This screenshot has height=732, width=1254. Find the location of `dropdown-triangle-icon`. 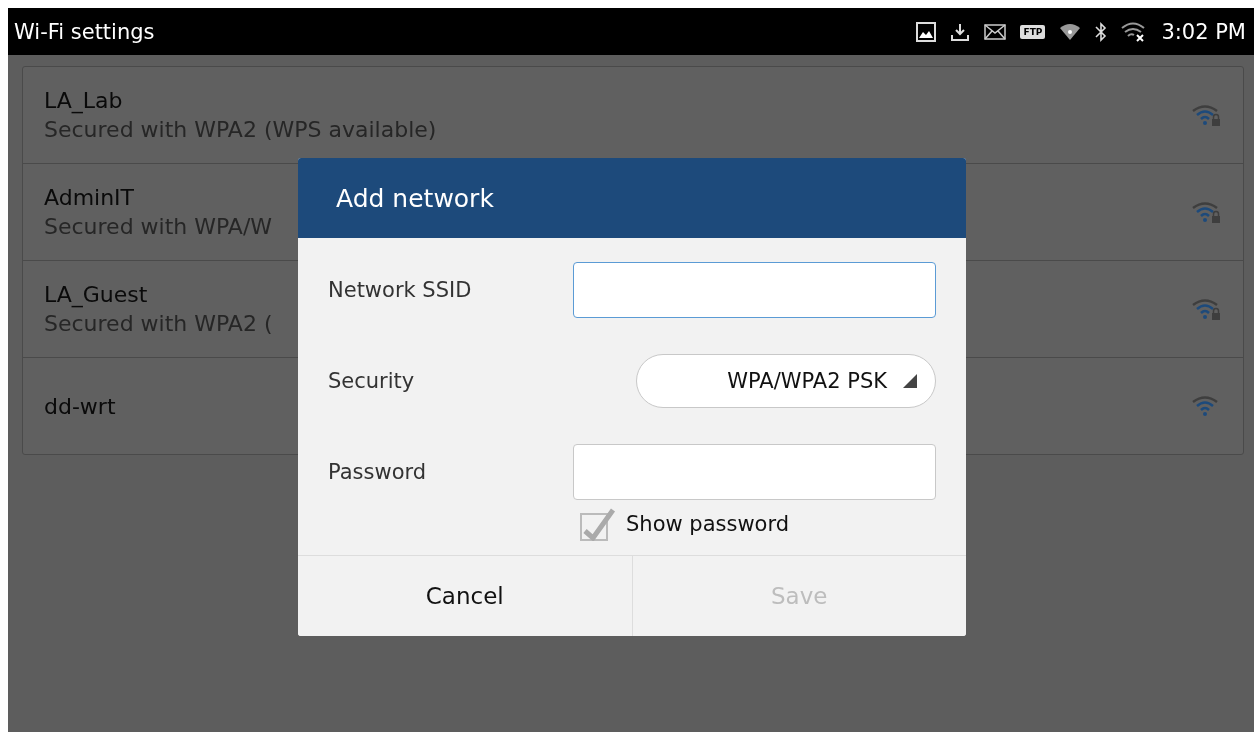

dropdown-triangle-icon is located at coordinates (910, 381).